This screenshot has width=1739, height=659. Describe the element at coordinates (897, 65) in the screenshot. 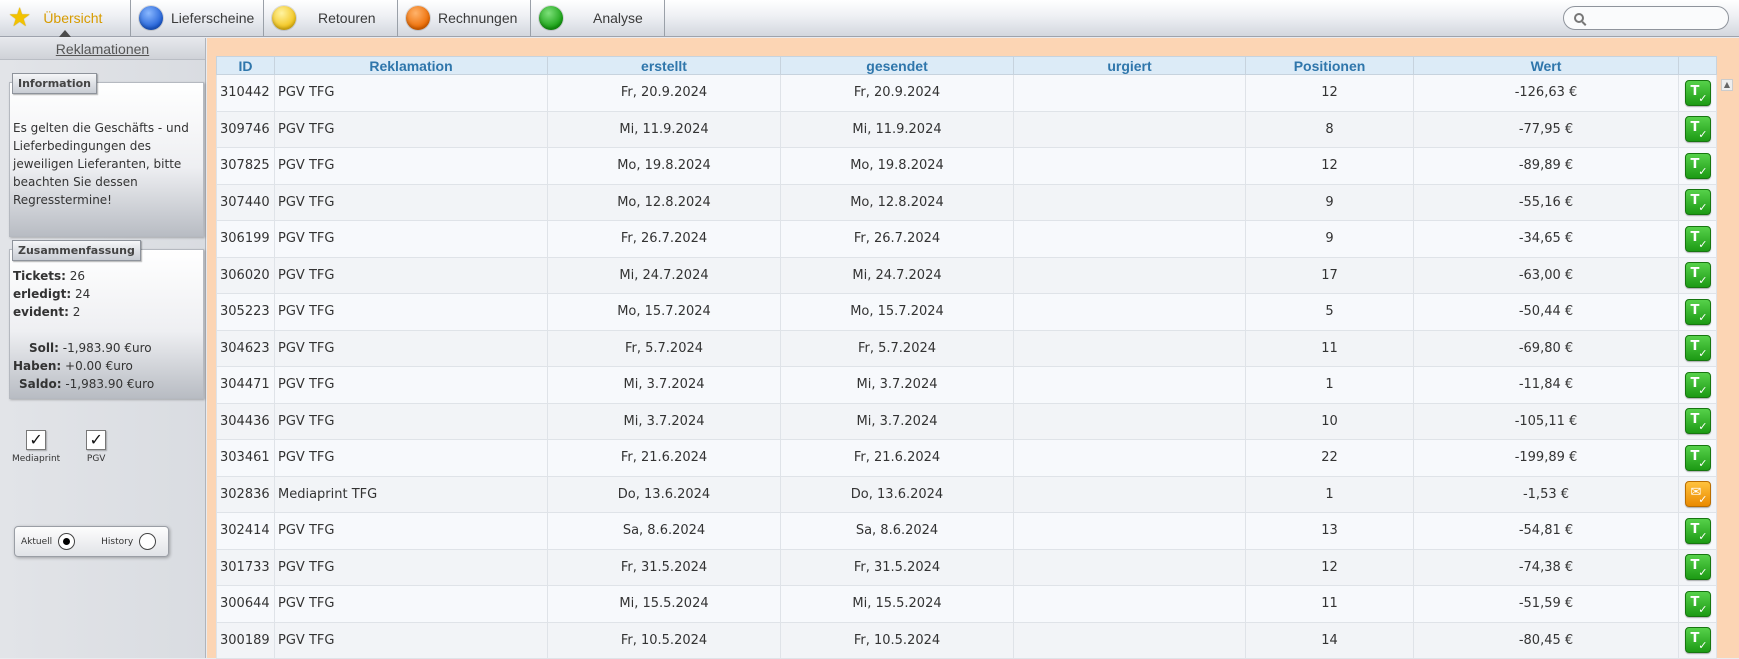

I see `column-header-gesendet: gesendet` at that location.